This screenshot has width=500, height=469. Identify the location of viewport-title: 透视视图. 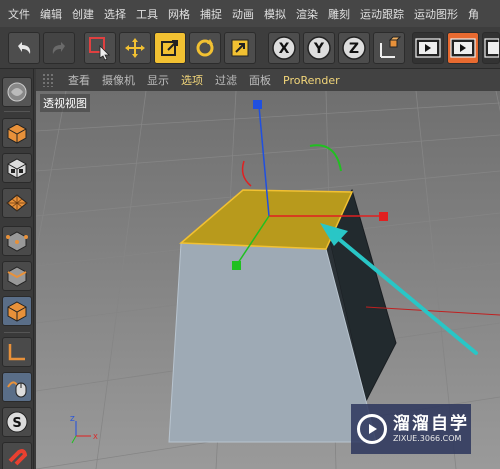
(65, 103).